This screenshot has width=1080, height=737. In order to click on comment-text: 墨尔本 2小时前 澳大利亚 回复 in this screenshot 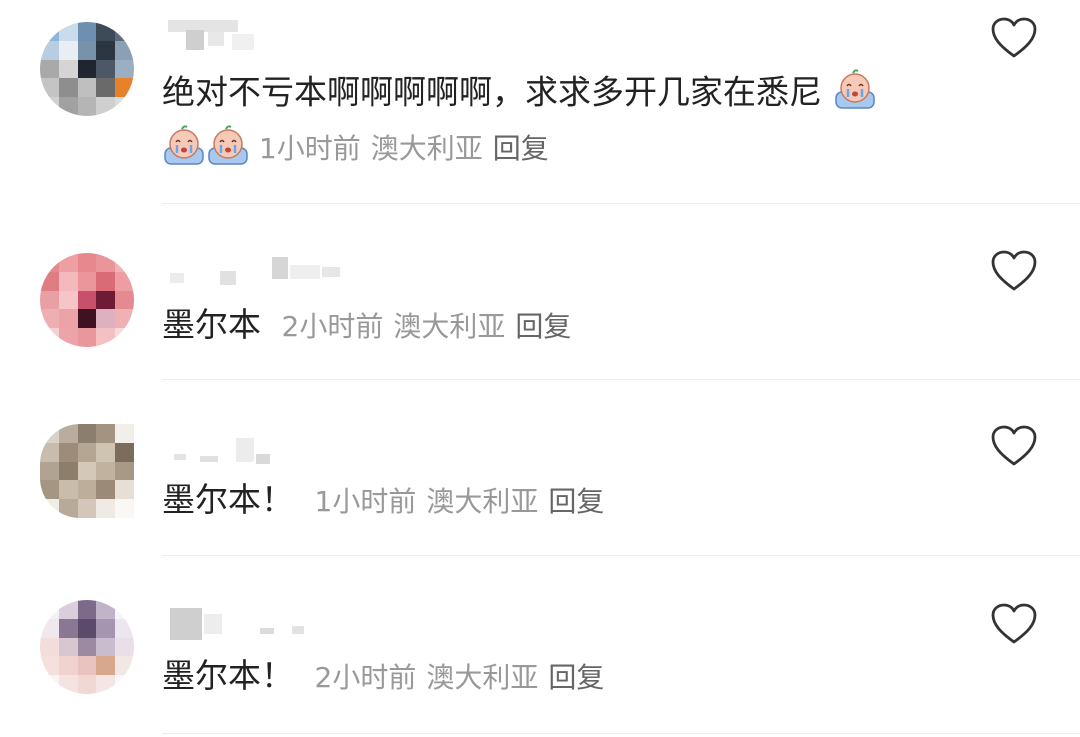, I will do `click(366, 326)`.